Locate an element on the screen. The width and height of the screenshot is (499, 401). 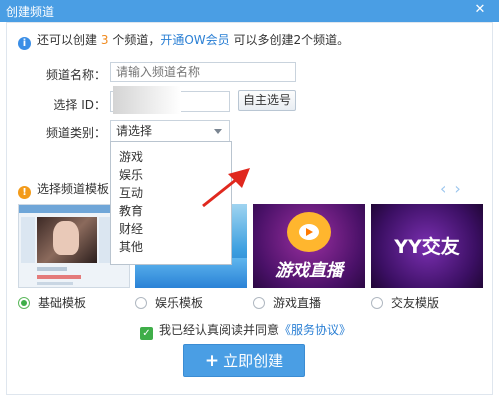
channel-id-label: 选择 ID： is located at coordinates (79, 105).